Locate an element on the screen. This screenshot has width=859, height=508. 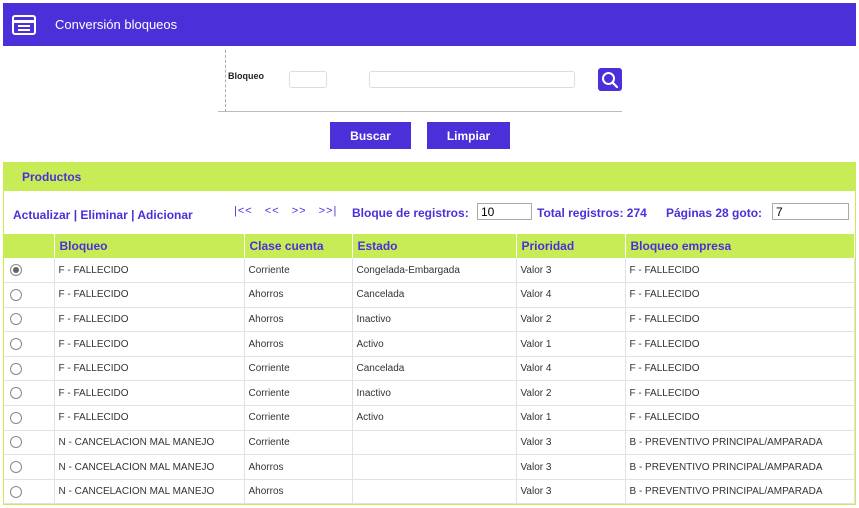
column-header: Bloqueo is located at coordinates (149, 246).